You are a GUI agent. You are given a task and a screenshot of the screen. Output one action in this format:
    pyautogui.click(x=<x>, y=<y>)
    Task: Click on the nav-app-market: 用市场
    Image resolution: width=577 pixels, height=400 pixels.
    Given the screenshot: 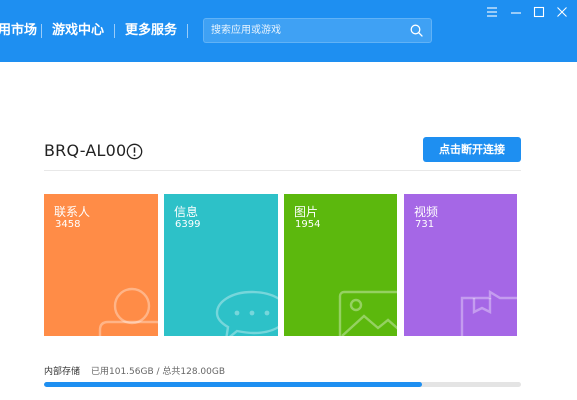 What is the action you would take?
    pyautogui.click(x=18, y=31)
    